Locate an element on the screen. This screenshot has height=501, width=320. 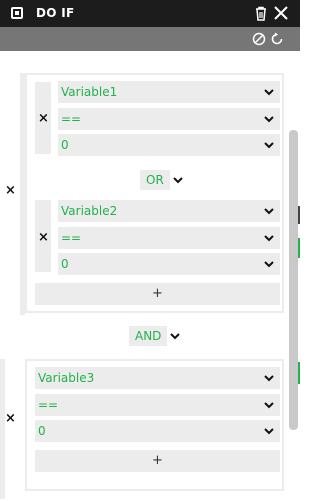
outer-joiner-select: AND is located at coordinates (155, 336).